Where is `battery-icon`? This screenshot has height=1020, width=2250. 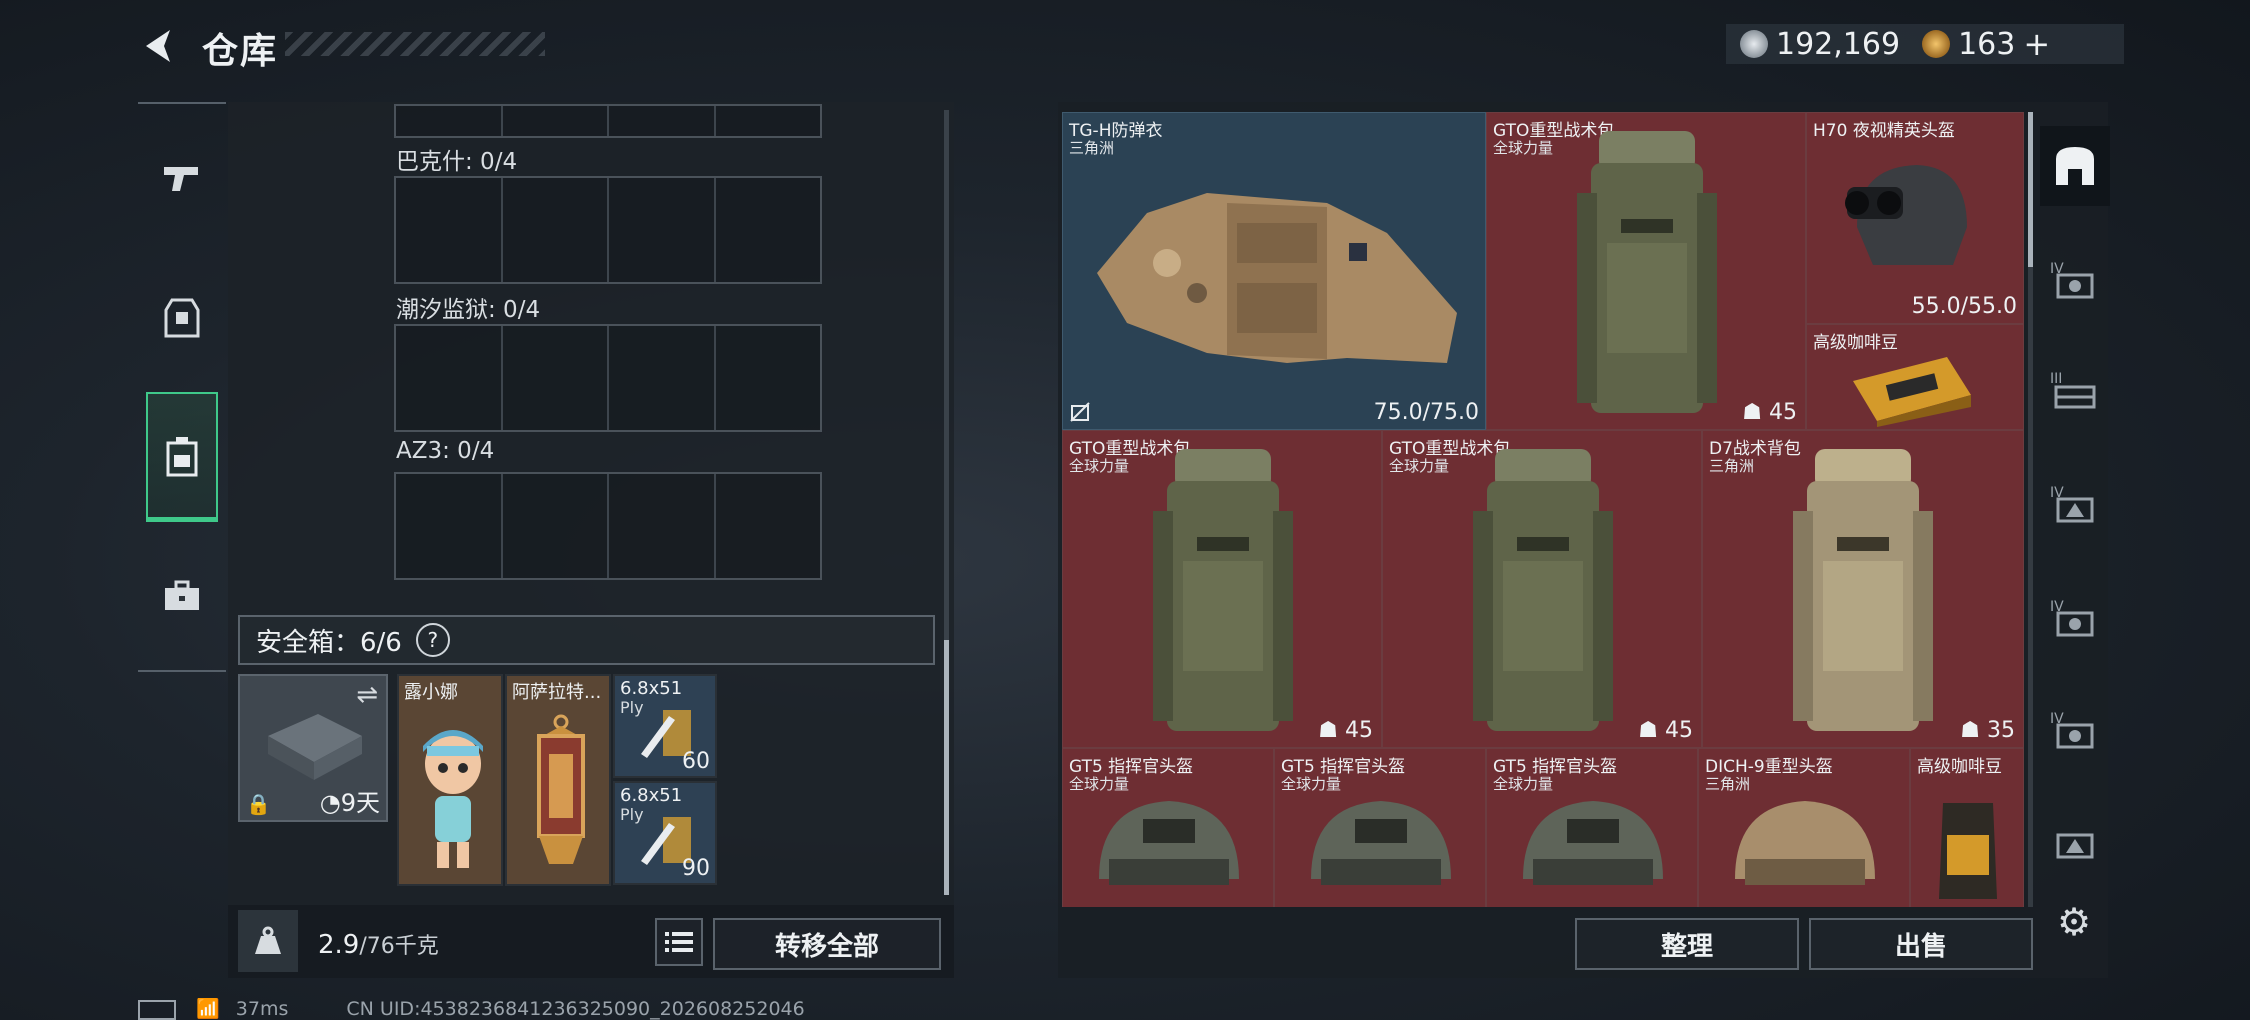
battery-icon is located at coordinates (157, 1009).